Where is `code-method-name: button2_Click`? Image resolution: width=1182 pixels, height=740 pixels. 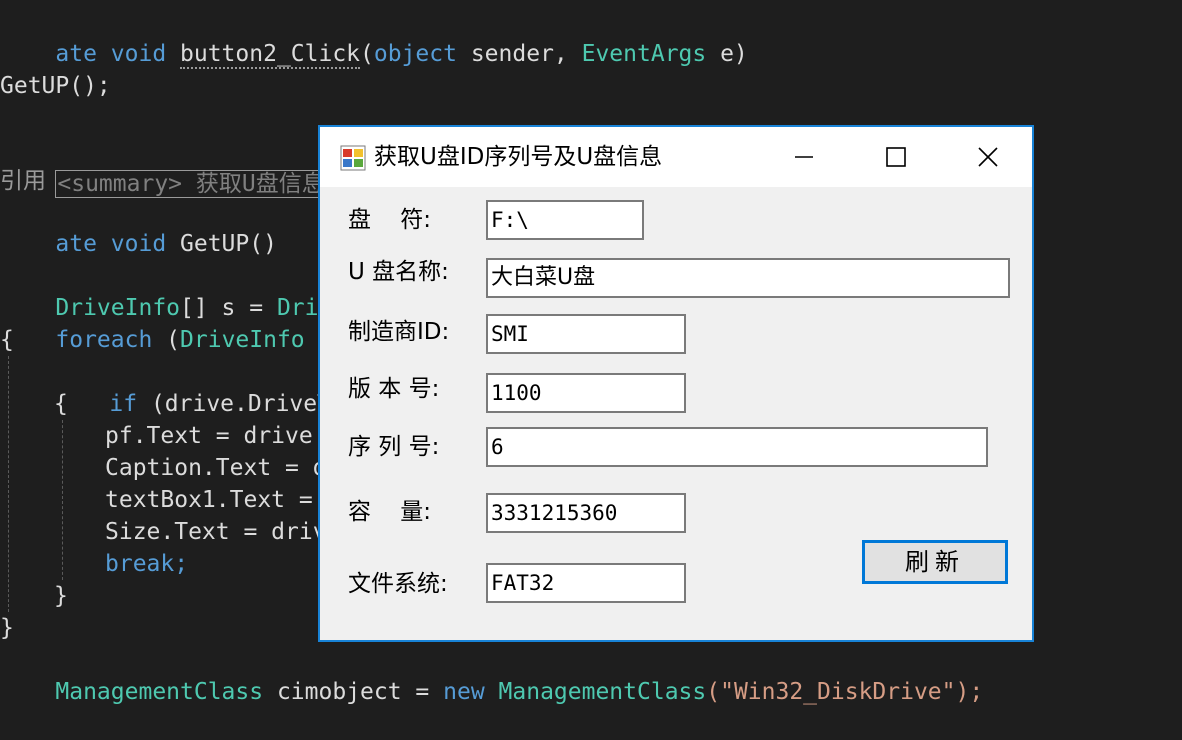
code-method-name: button2_Click is located at coordinates (270, 55).